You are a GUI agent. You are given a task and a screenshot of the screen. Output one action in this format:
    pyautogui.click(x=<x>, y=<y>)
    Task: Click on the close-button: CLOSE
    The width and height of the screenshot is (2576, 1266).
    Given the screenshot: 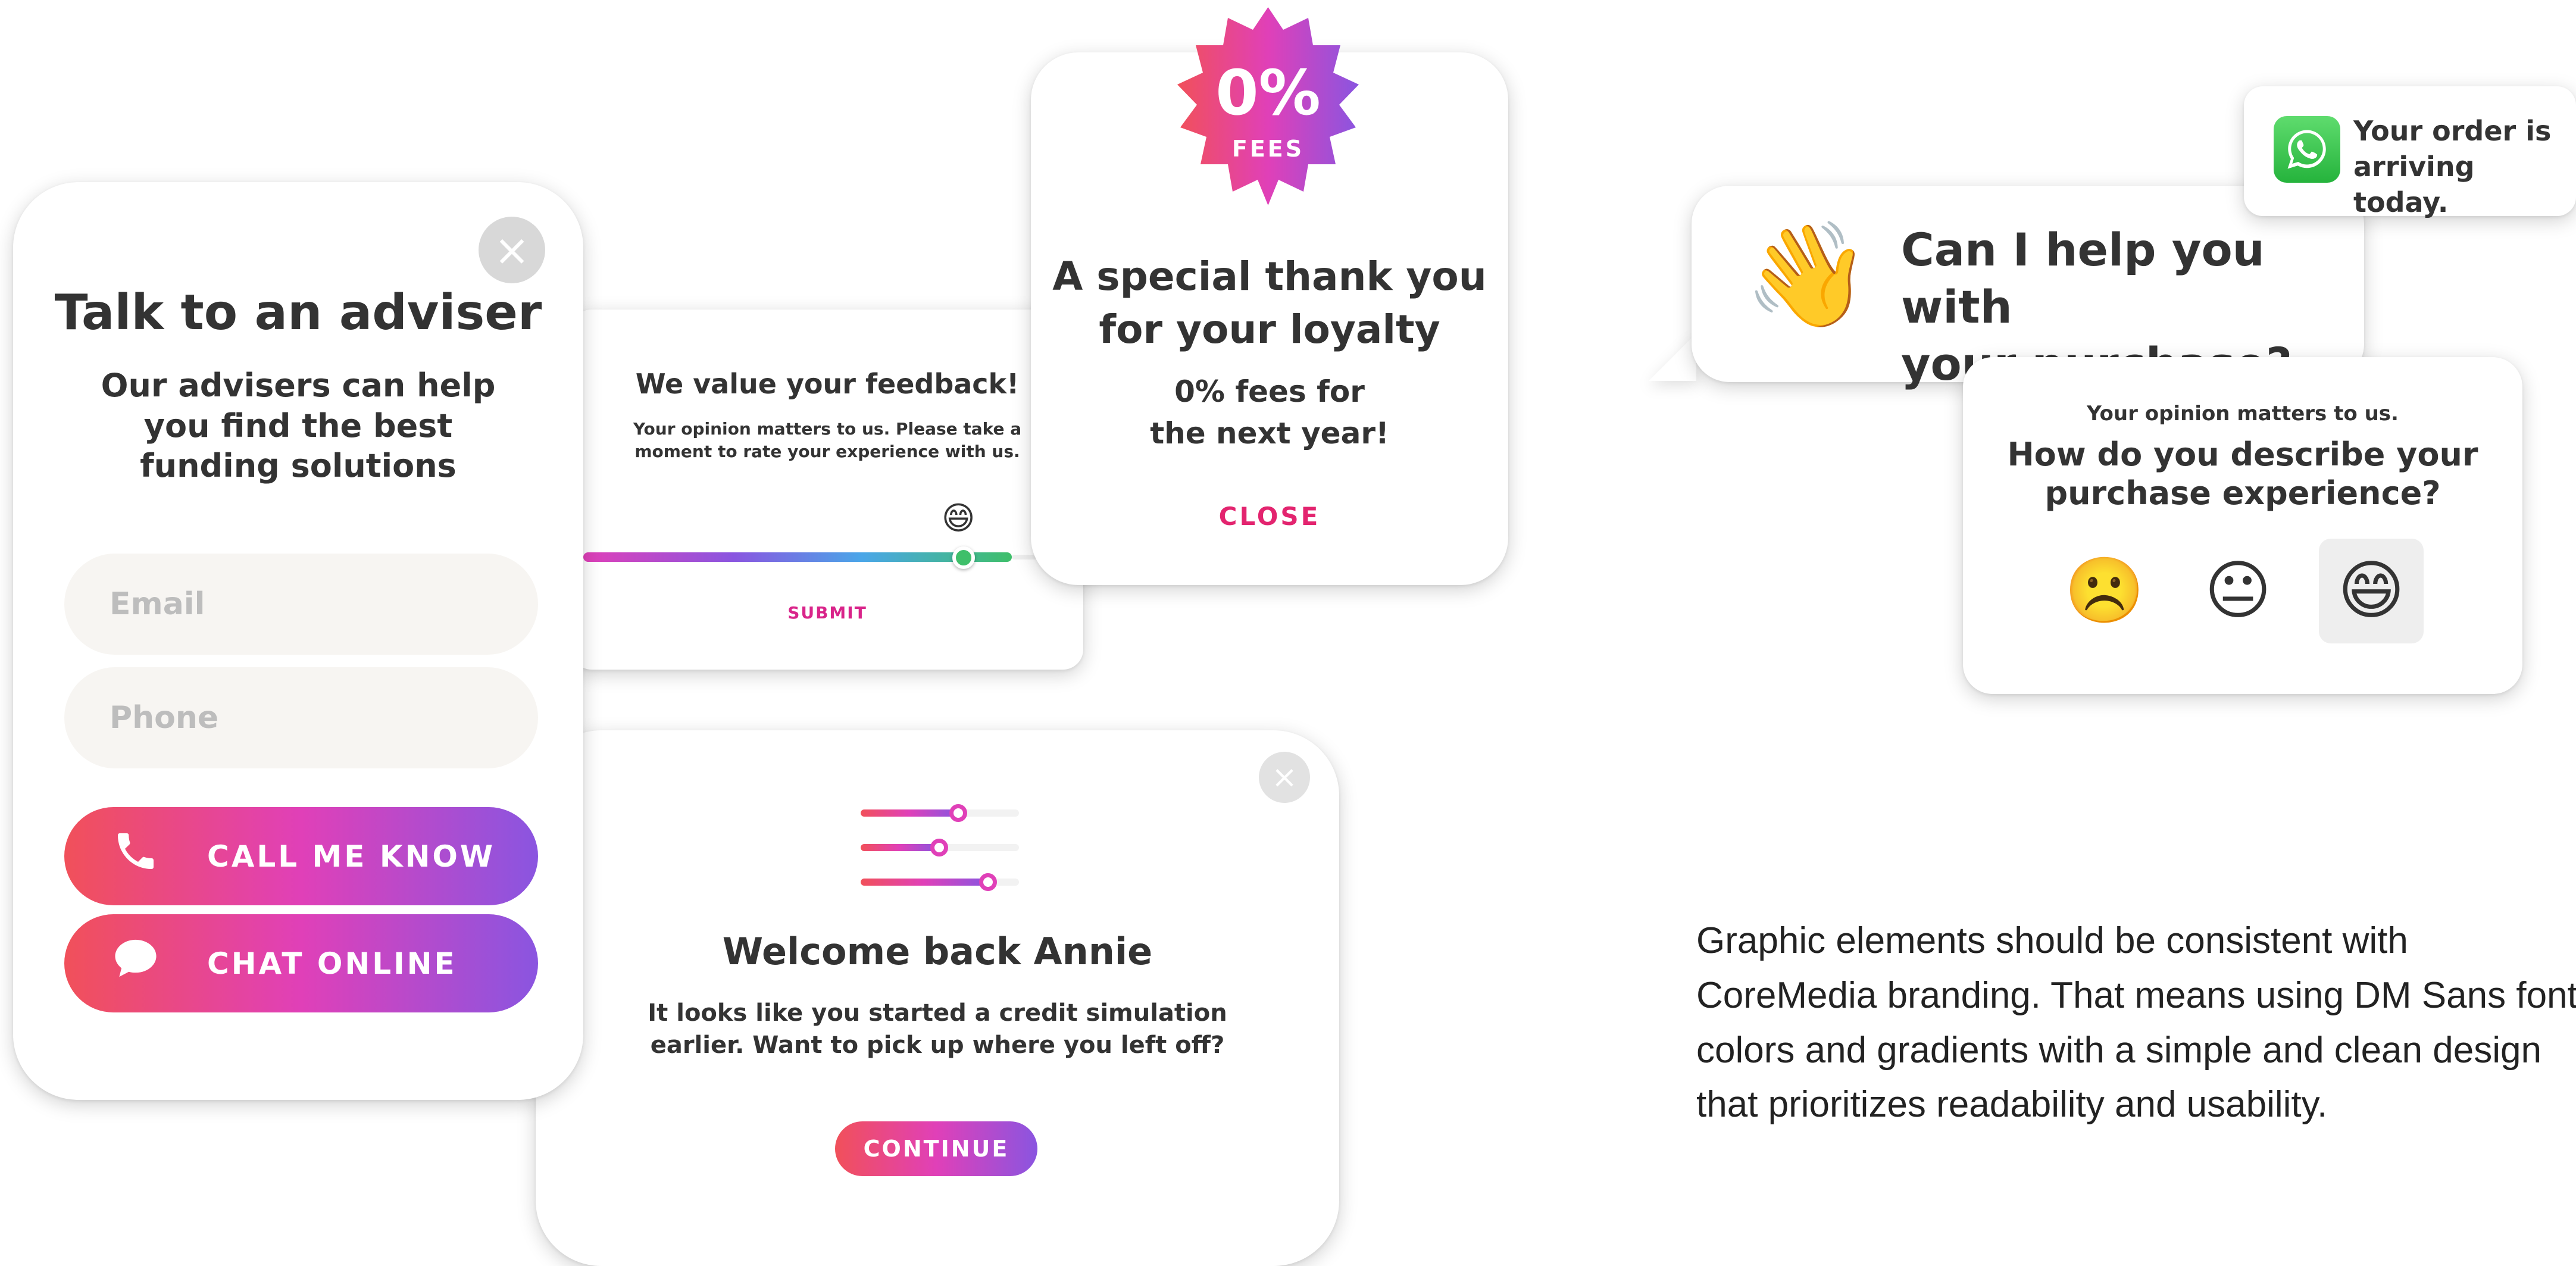 What is the action you would take?
    pyautogui.click(x=1269, y=516)
    